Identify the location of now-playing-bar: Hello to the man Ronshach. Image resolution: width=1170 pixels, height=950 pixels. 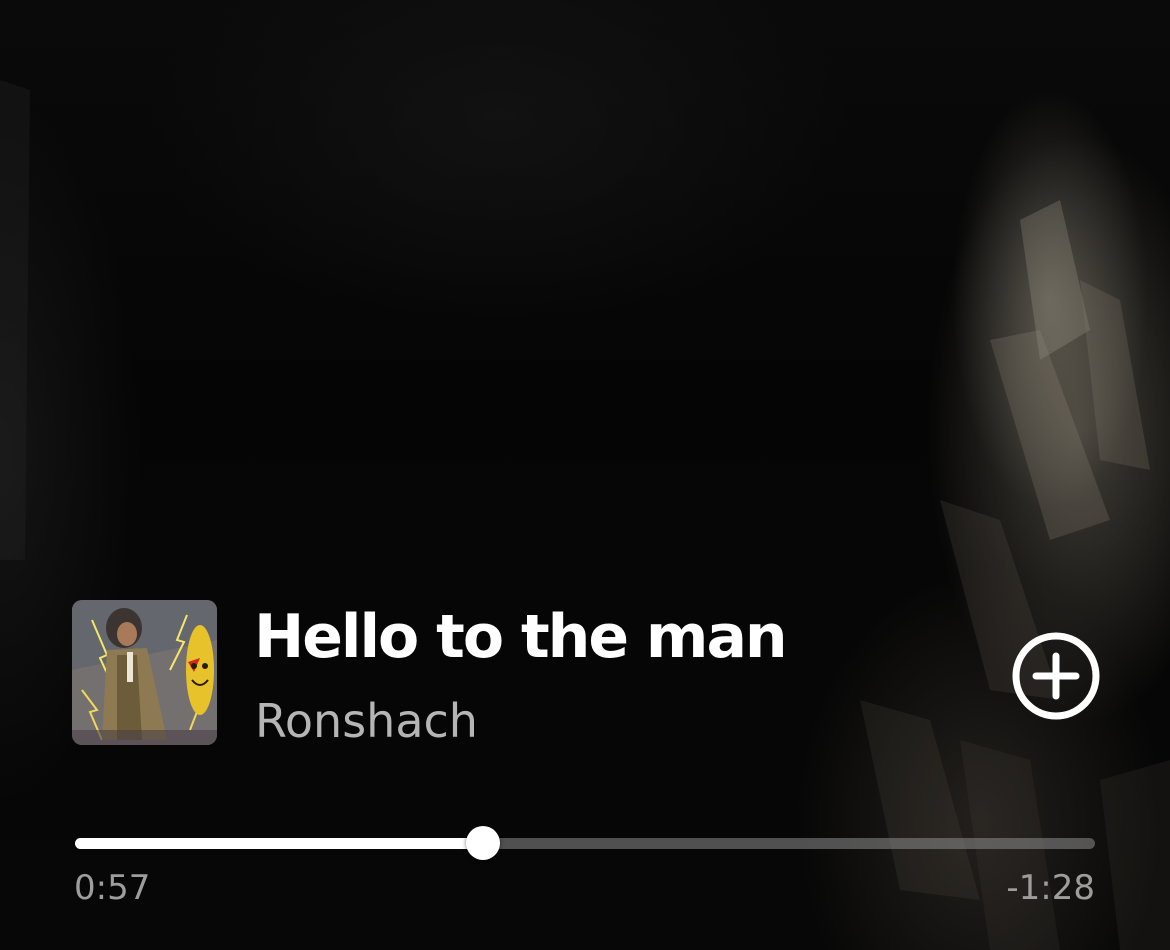
(587, 675).